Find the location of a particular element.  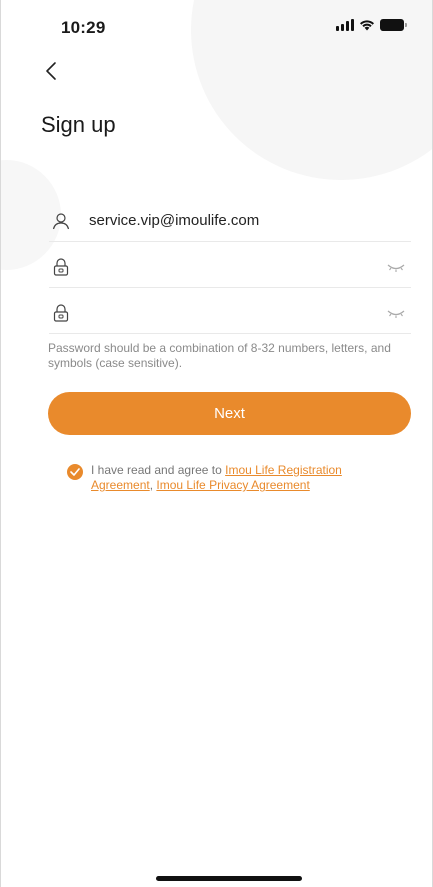

wifi-icon is located at coordinates (367, 25).